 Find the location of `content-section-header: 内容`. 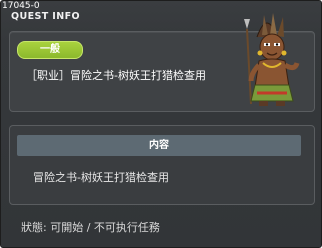

content-section-header: 内容 is located at coordinates (159, 145).